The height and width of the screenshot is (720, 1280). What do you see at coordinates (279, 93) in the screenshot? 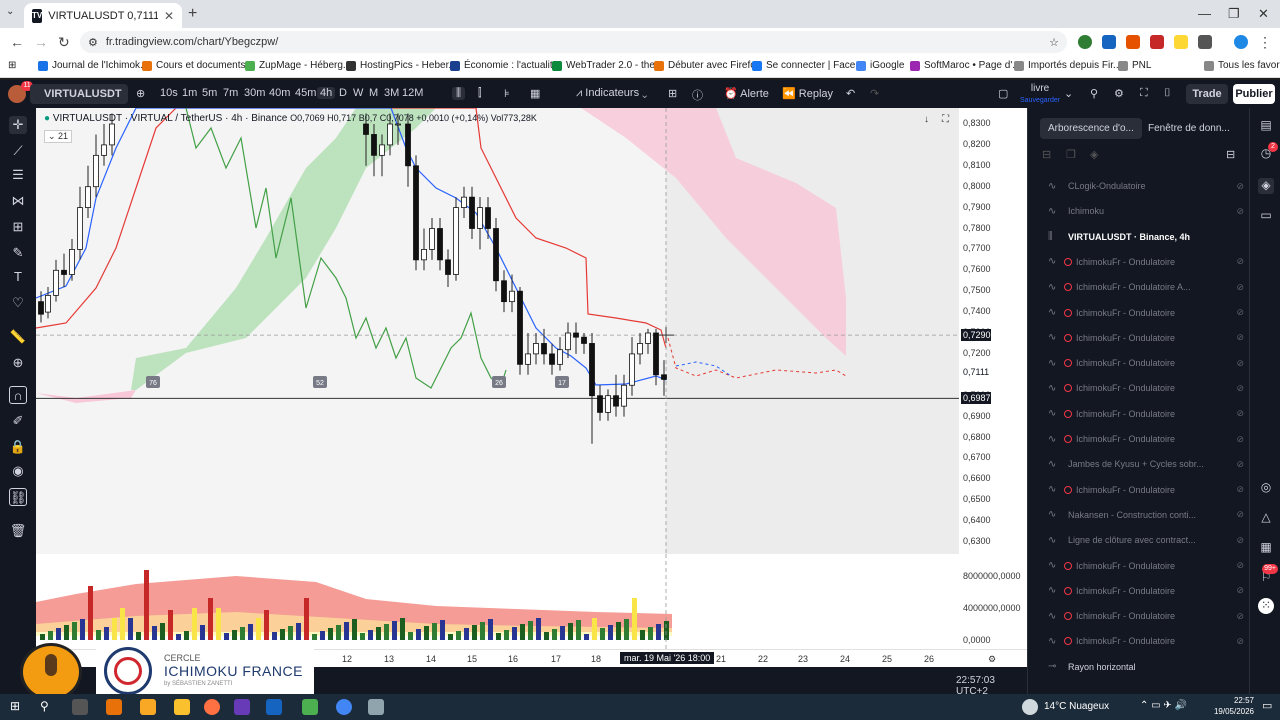
I see `interval-40m: 40m` at bounding box center [279, 93].